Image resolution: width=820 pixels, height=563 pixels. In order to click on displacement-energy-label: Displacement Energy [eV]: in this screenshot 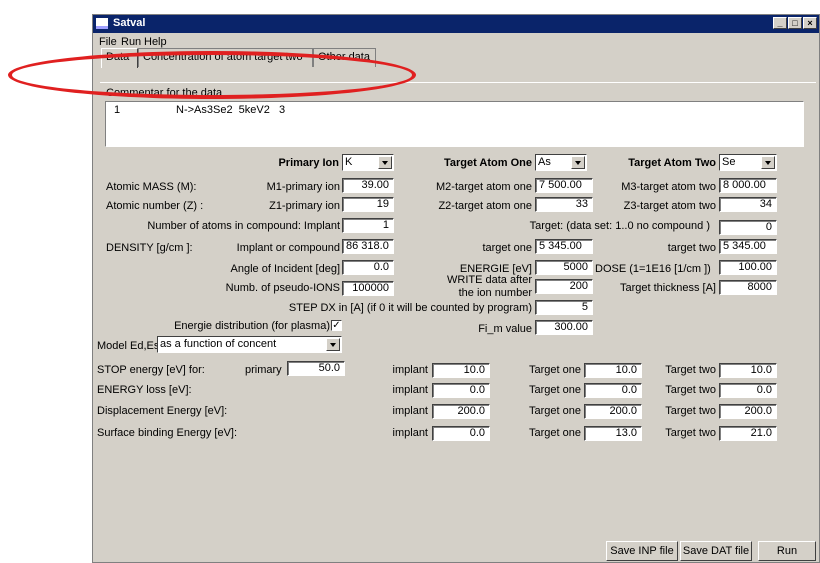, I will do `click(162, 411)`.